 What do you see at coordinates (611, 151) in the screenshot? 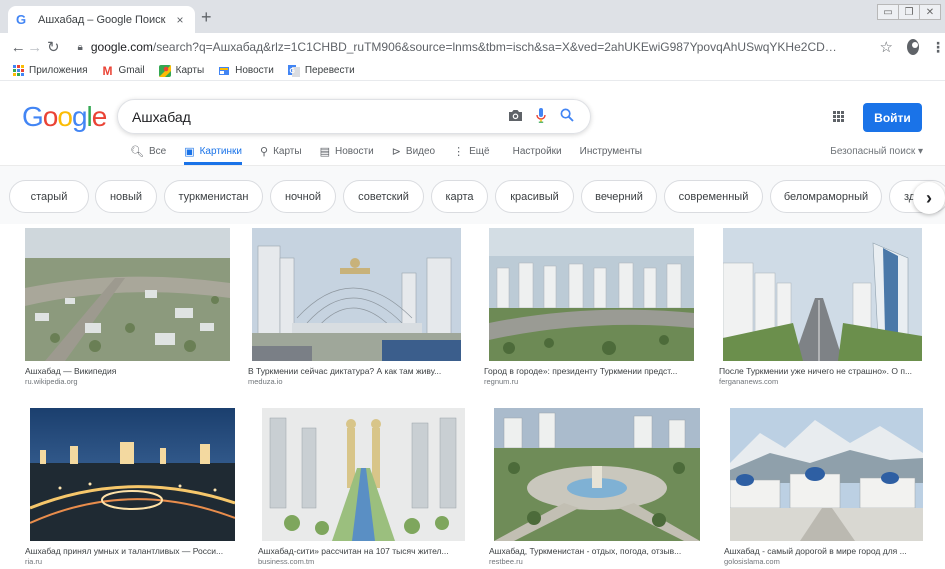
I see `tab-tools: Инструменты` at bounding box center [611, 151].